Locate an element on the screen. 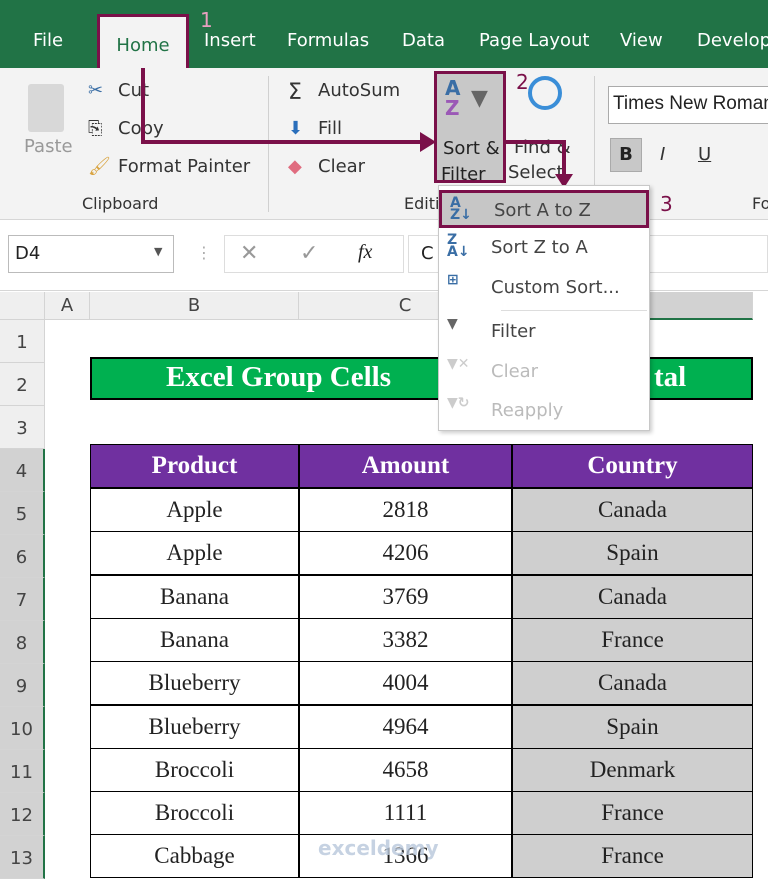 The image size is (768, 882). reapply-icon: ▼↻ is located at coordinates (458, 403).